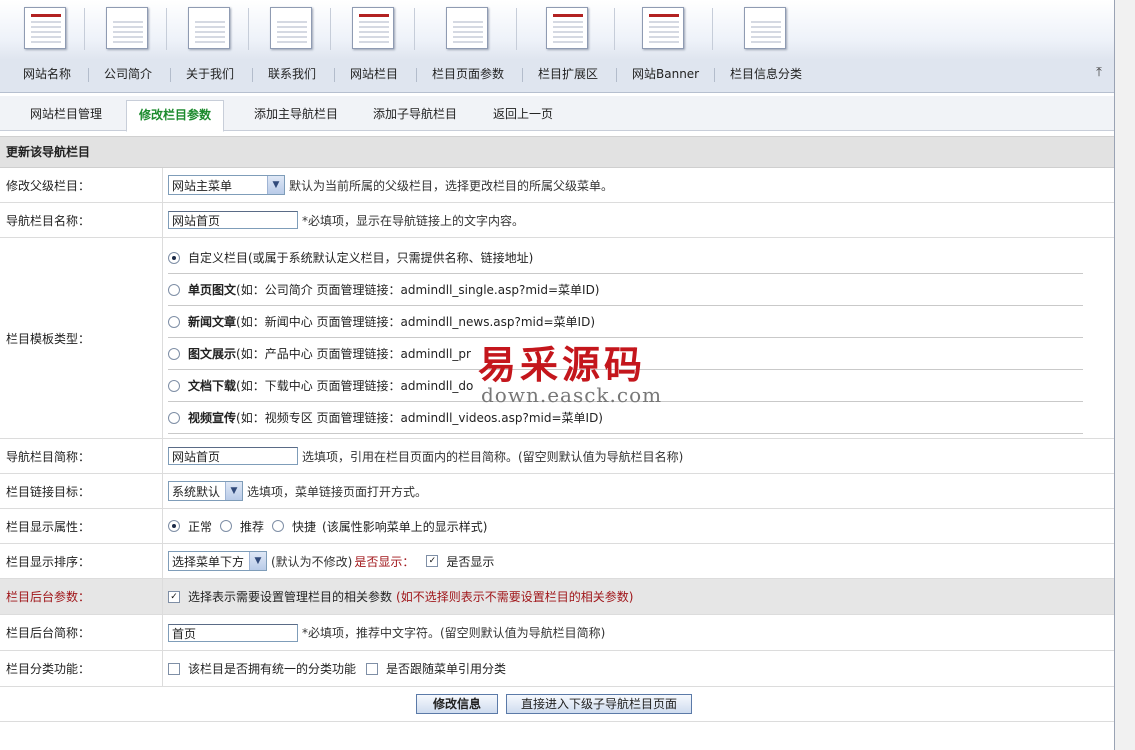  Describe the element at coordinates (766, 74) in the screenshot. I see `nav-column-categories: 栏目信息分类` at that location.